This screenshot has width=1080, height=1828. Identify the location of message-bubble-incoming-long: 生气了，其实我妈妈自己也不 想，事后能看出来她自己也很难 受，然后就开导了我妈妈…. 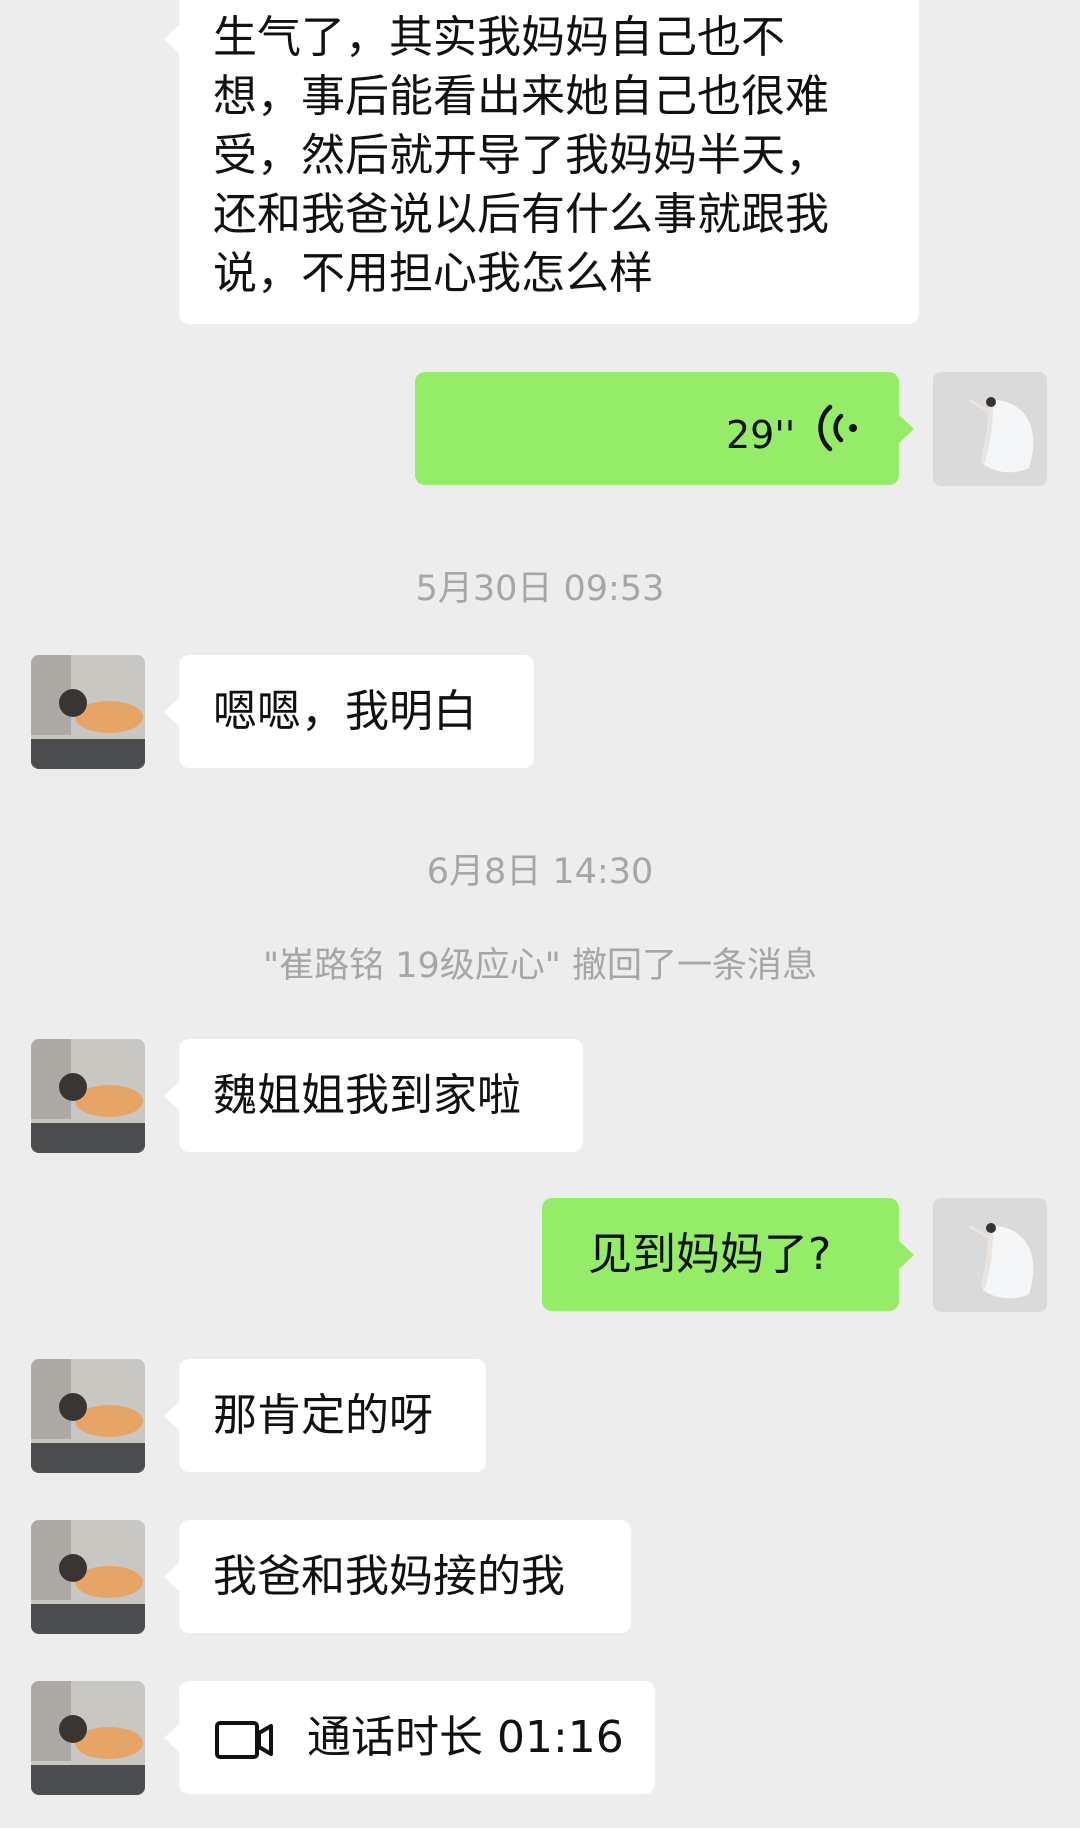
(541, 162).